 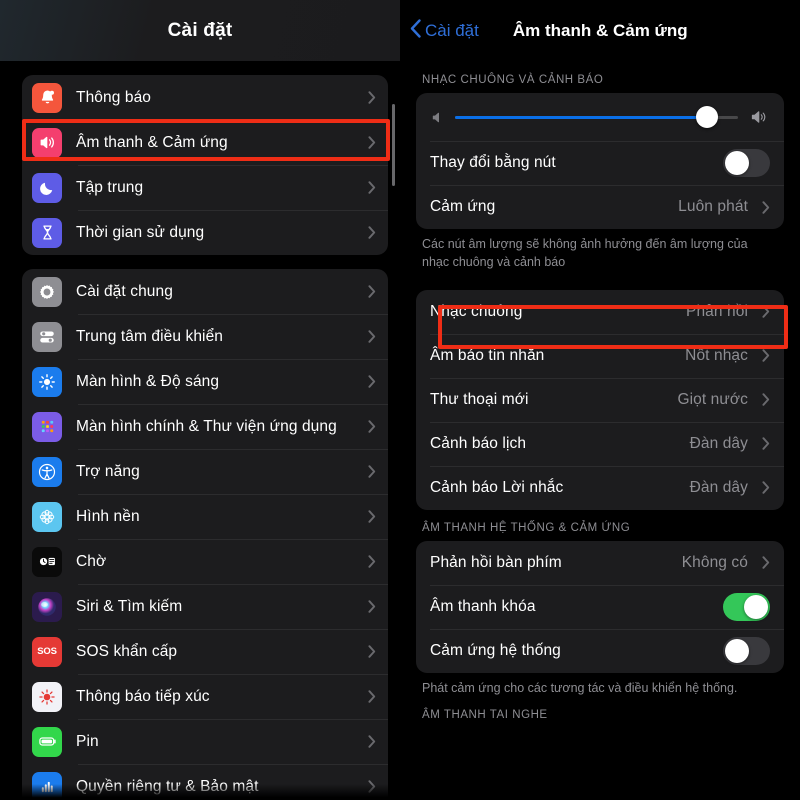 What do you see at coordinates (150, 336) in the screenshot?
I see `sidebar-item-label: Trung tâm điều khiển` at bounding box center [150, 336].